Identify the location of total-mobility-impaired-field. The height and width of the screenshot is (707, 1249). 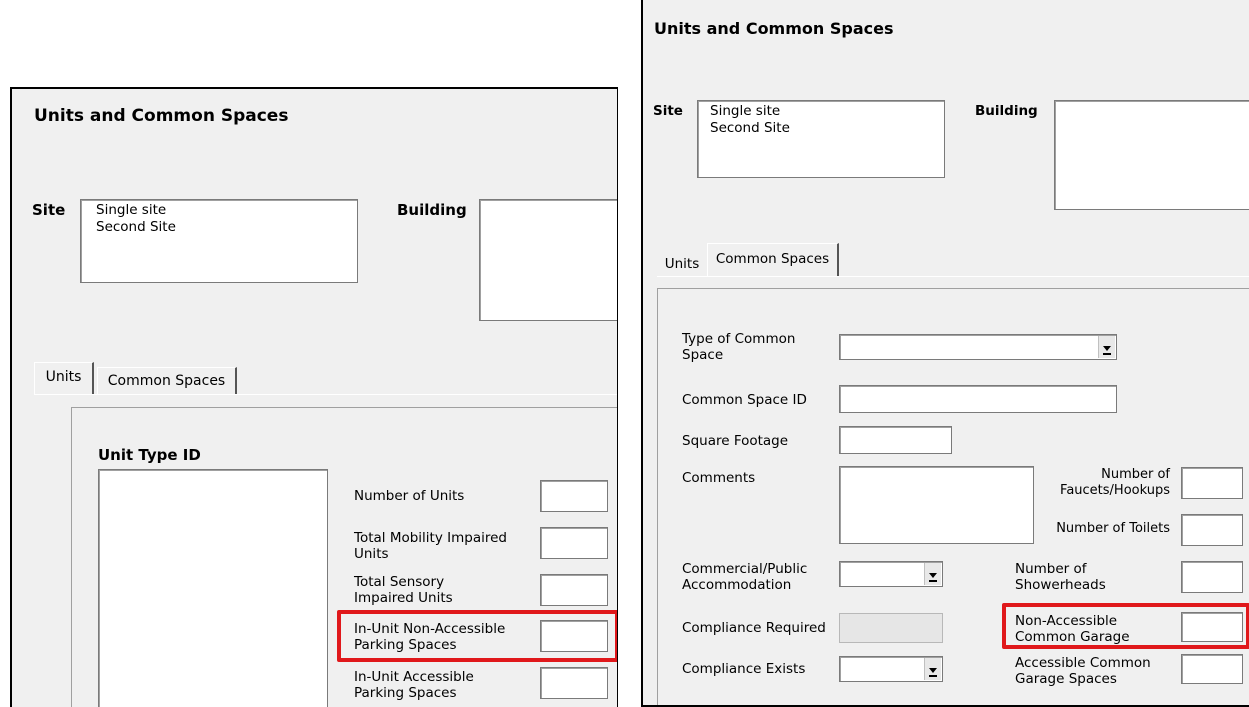
(574, 543).